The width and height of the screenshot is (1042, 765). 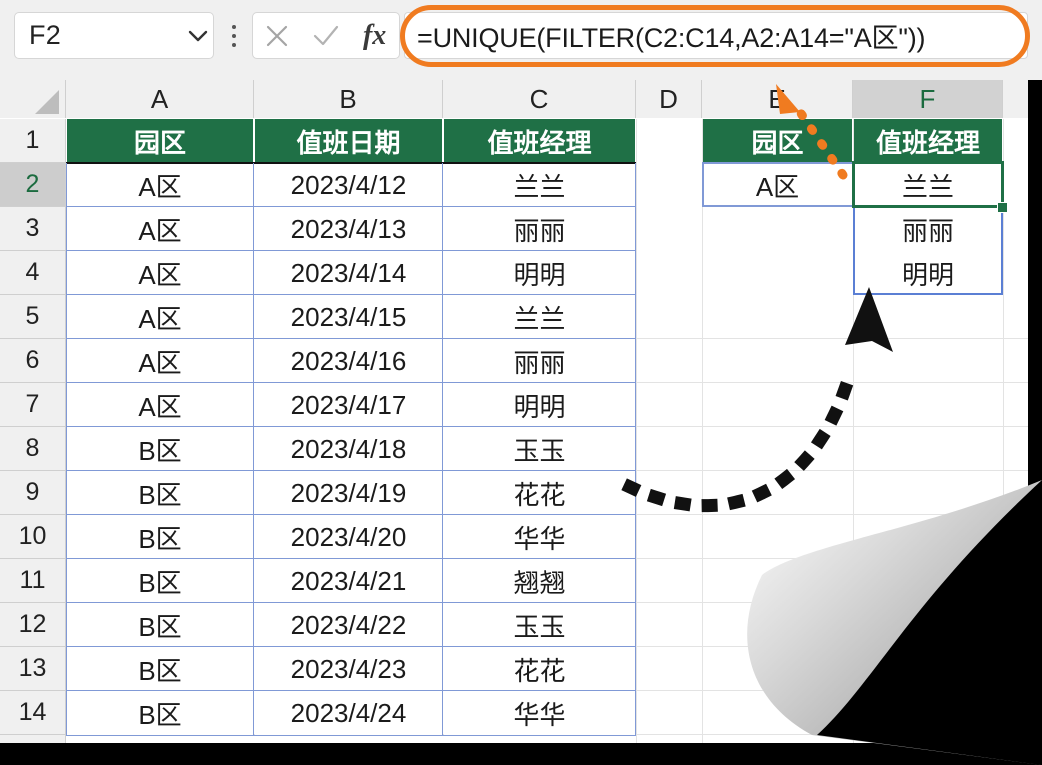 I want to click on row-header-2: 2, so click(x=33, y=185).